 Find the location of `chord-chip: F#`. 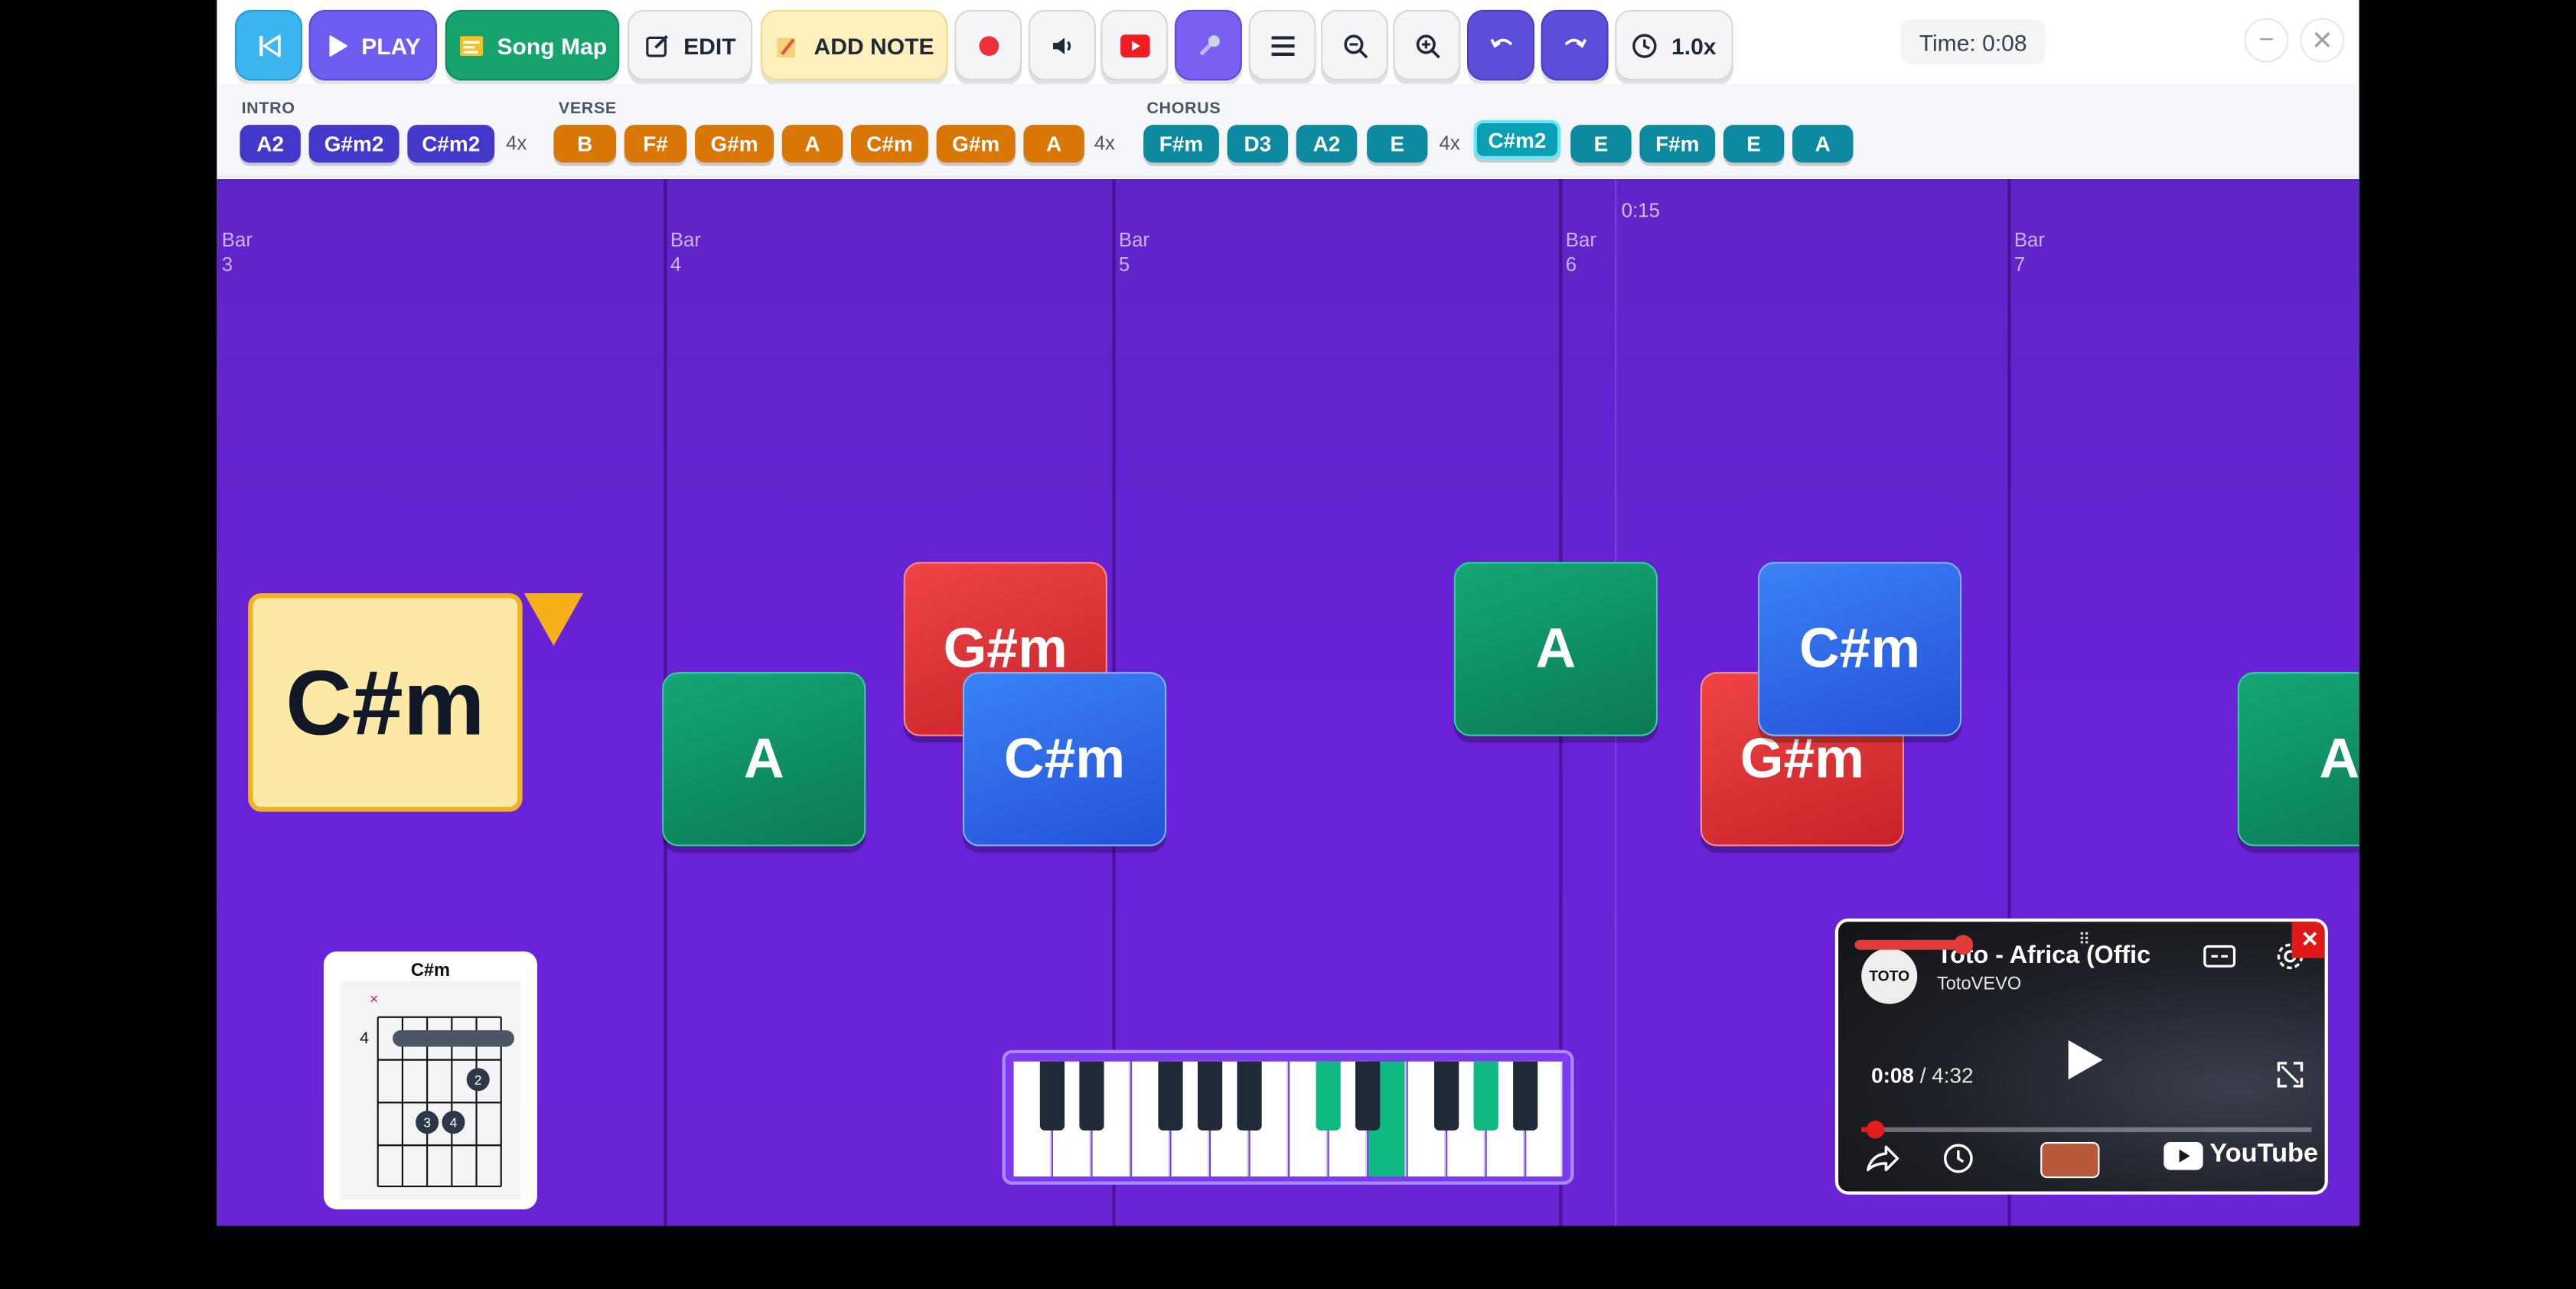

chord-chip: F# is located at coordinates (655, 144).